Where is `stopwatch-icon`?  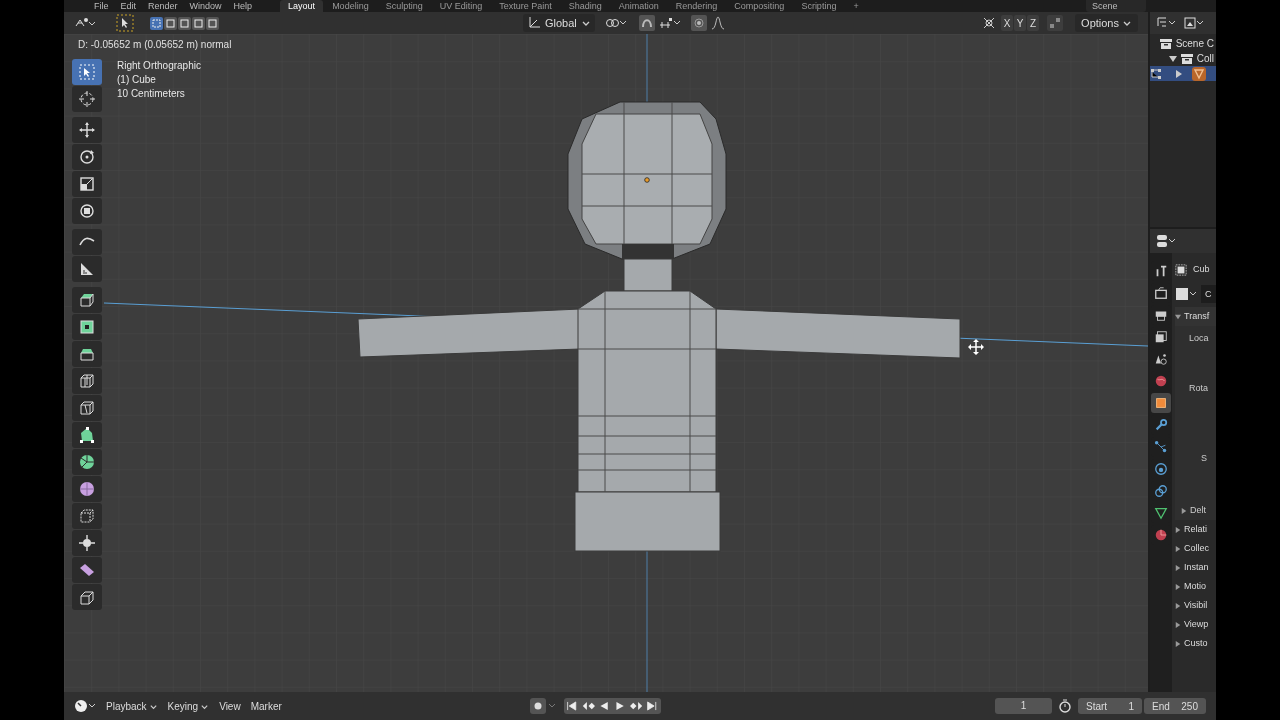 stopwatch-icon is located at coordinates (1065, 706).